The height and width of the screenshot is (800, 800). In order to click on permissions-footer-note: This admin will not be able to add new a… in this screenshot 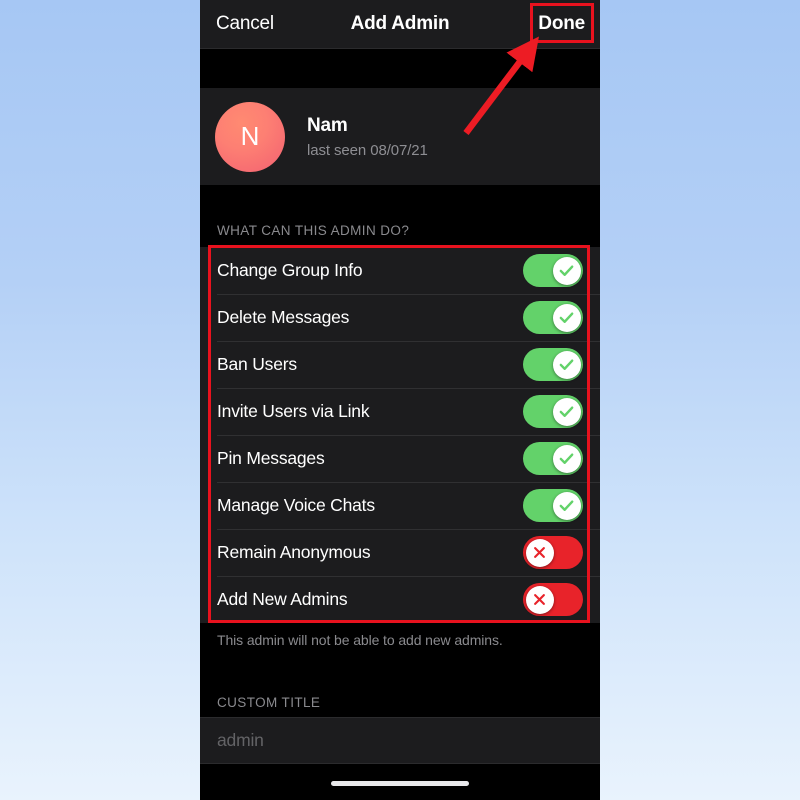, I will do `click(400, 654)`.